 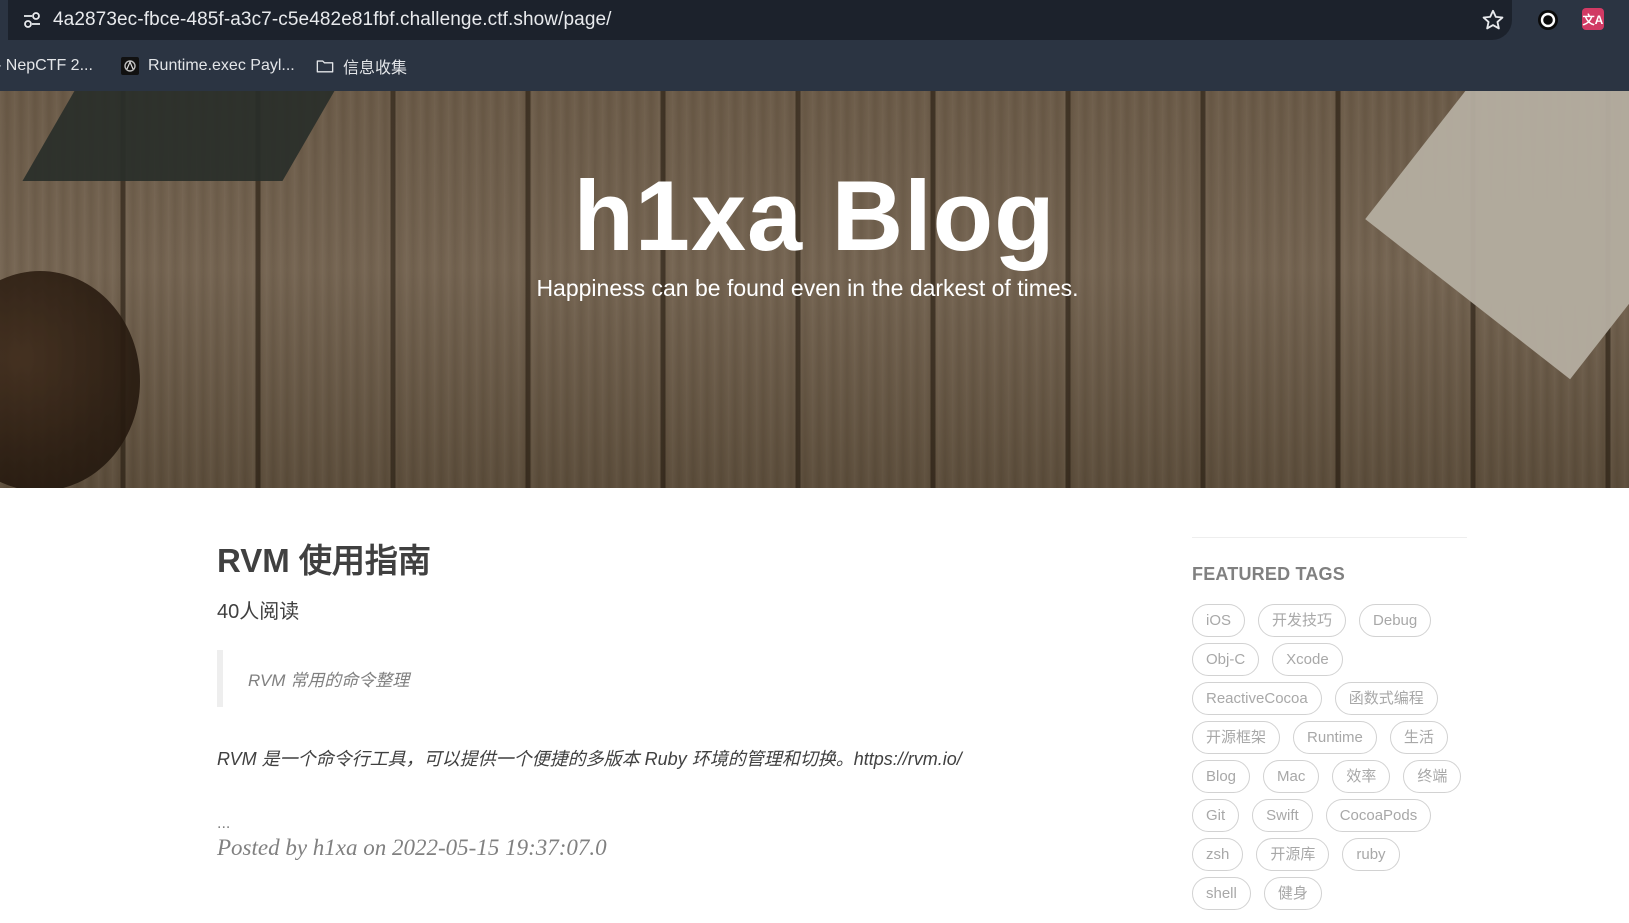 What do you see at coordinates (1221, 893) in the screenshot?
I see `tag-link: shell` at bounding box center [1221, 893].